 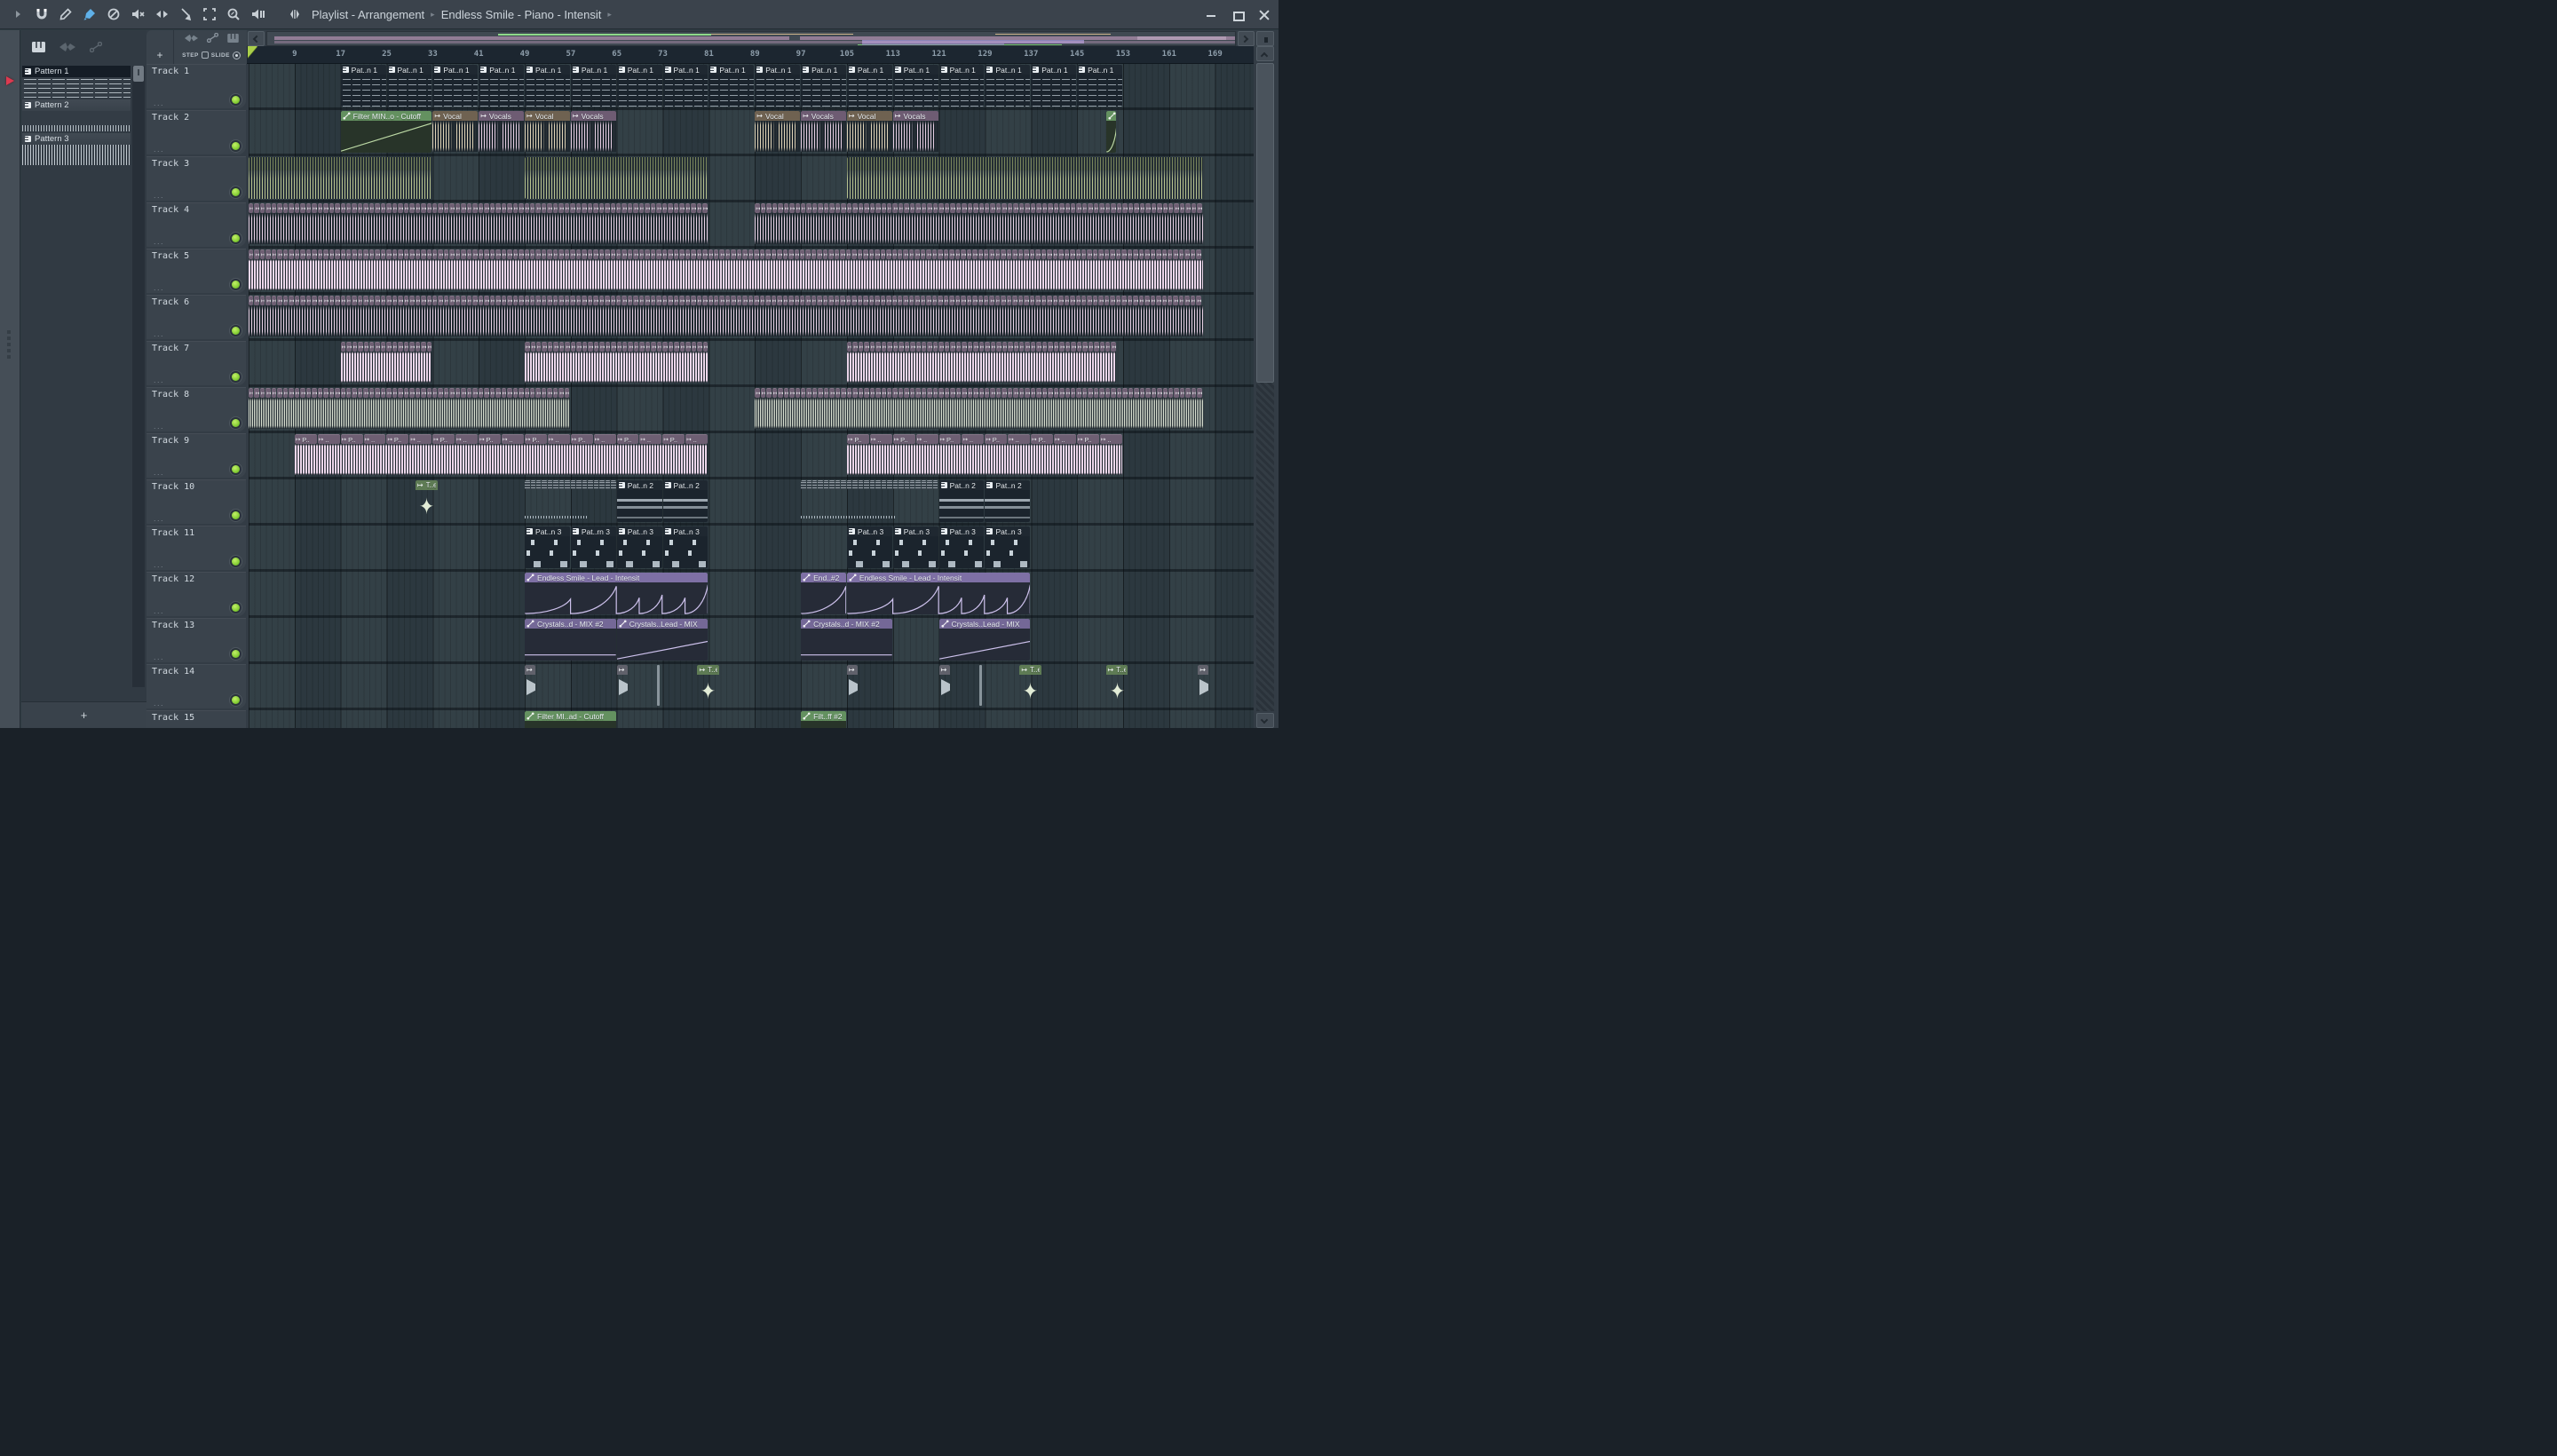 I want to click on add-track-tab: +, so click(x=160, y=47).